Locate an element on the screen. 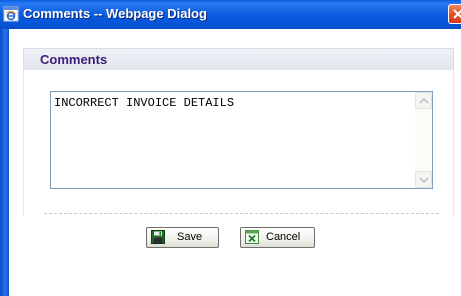  cancel-button-label: Cancel is located at coordinates (283, 237).